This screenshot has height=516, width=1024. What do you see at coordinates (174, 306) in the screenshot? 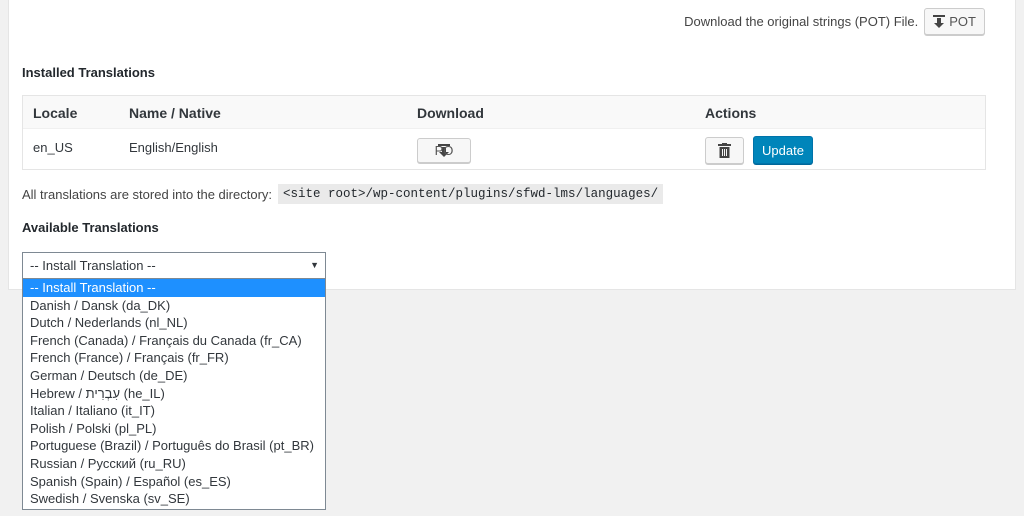
I see `dropdown-option: Danish / Dansk (da_DK)` at bounding box center [174, 306].